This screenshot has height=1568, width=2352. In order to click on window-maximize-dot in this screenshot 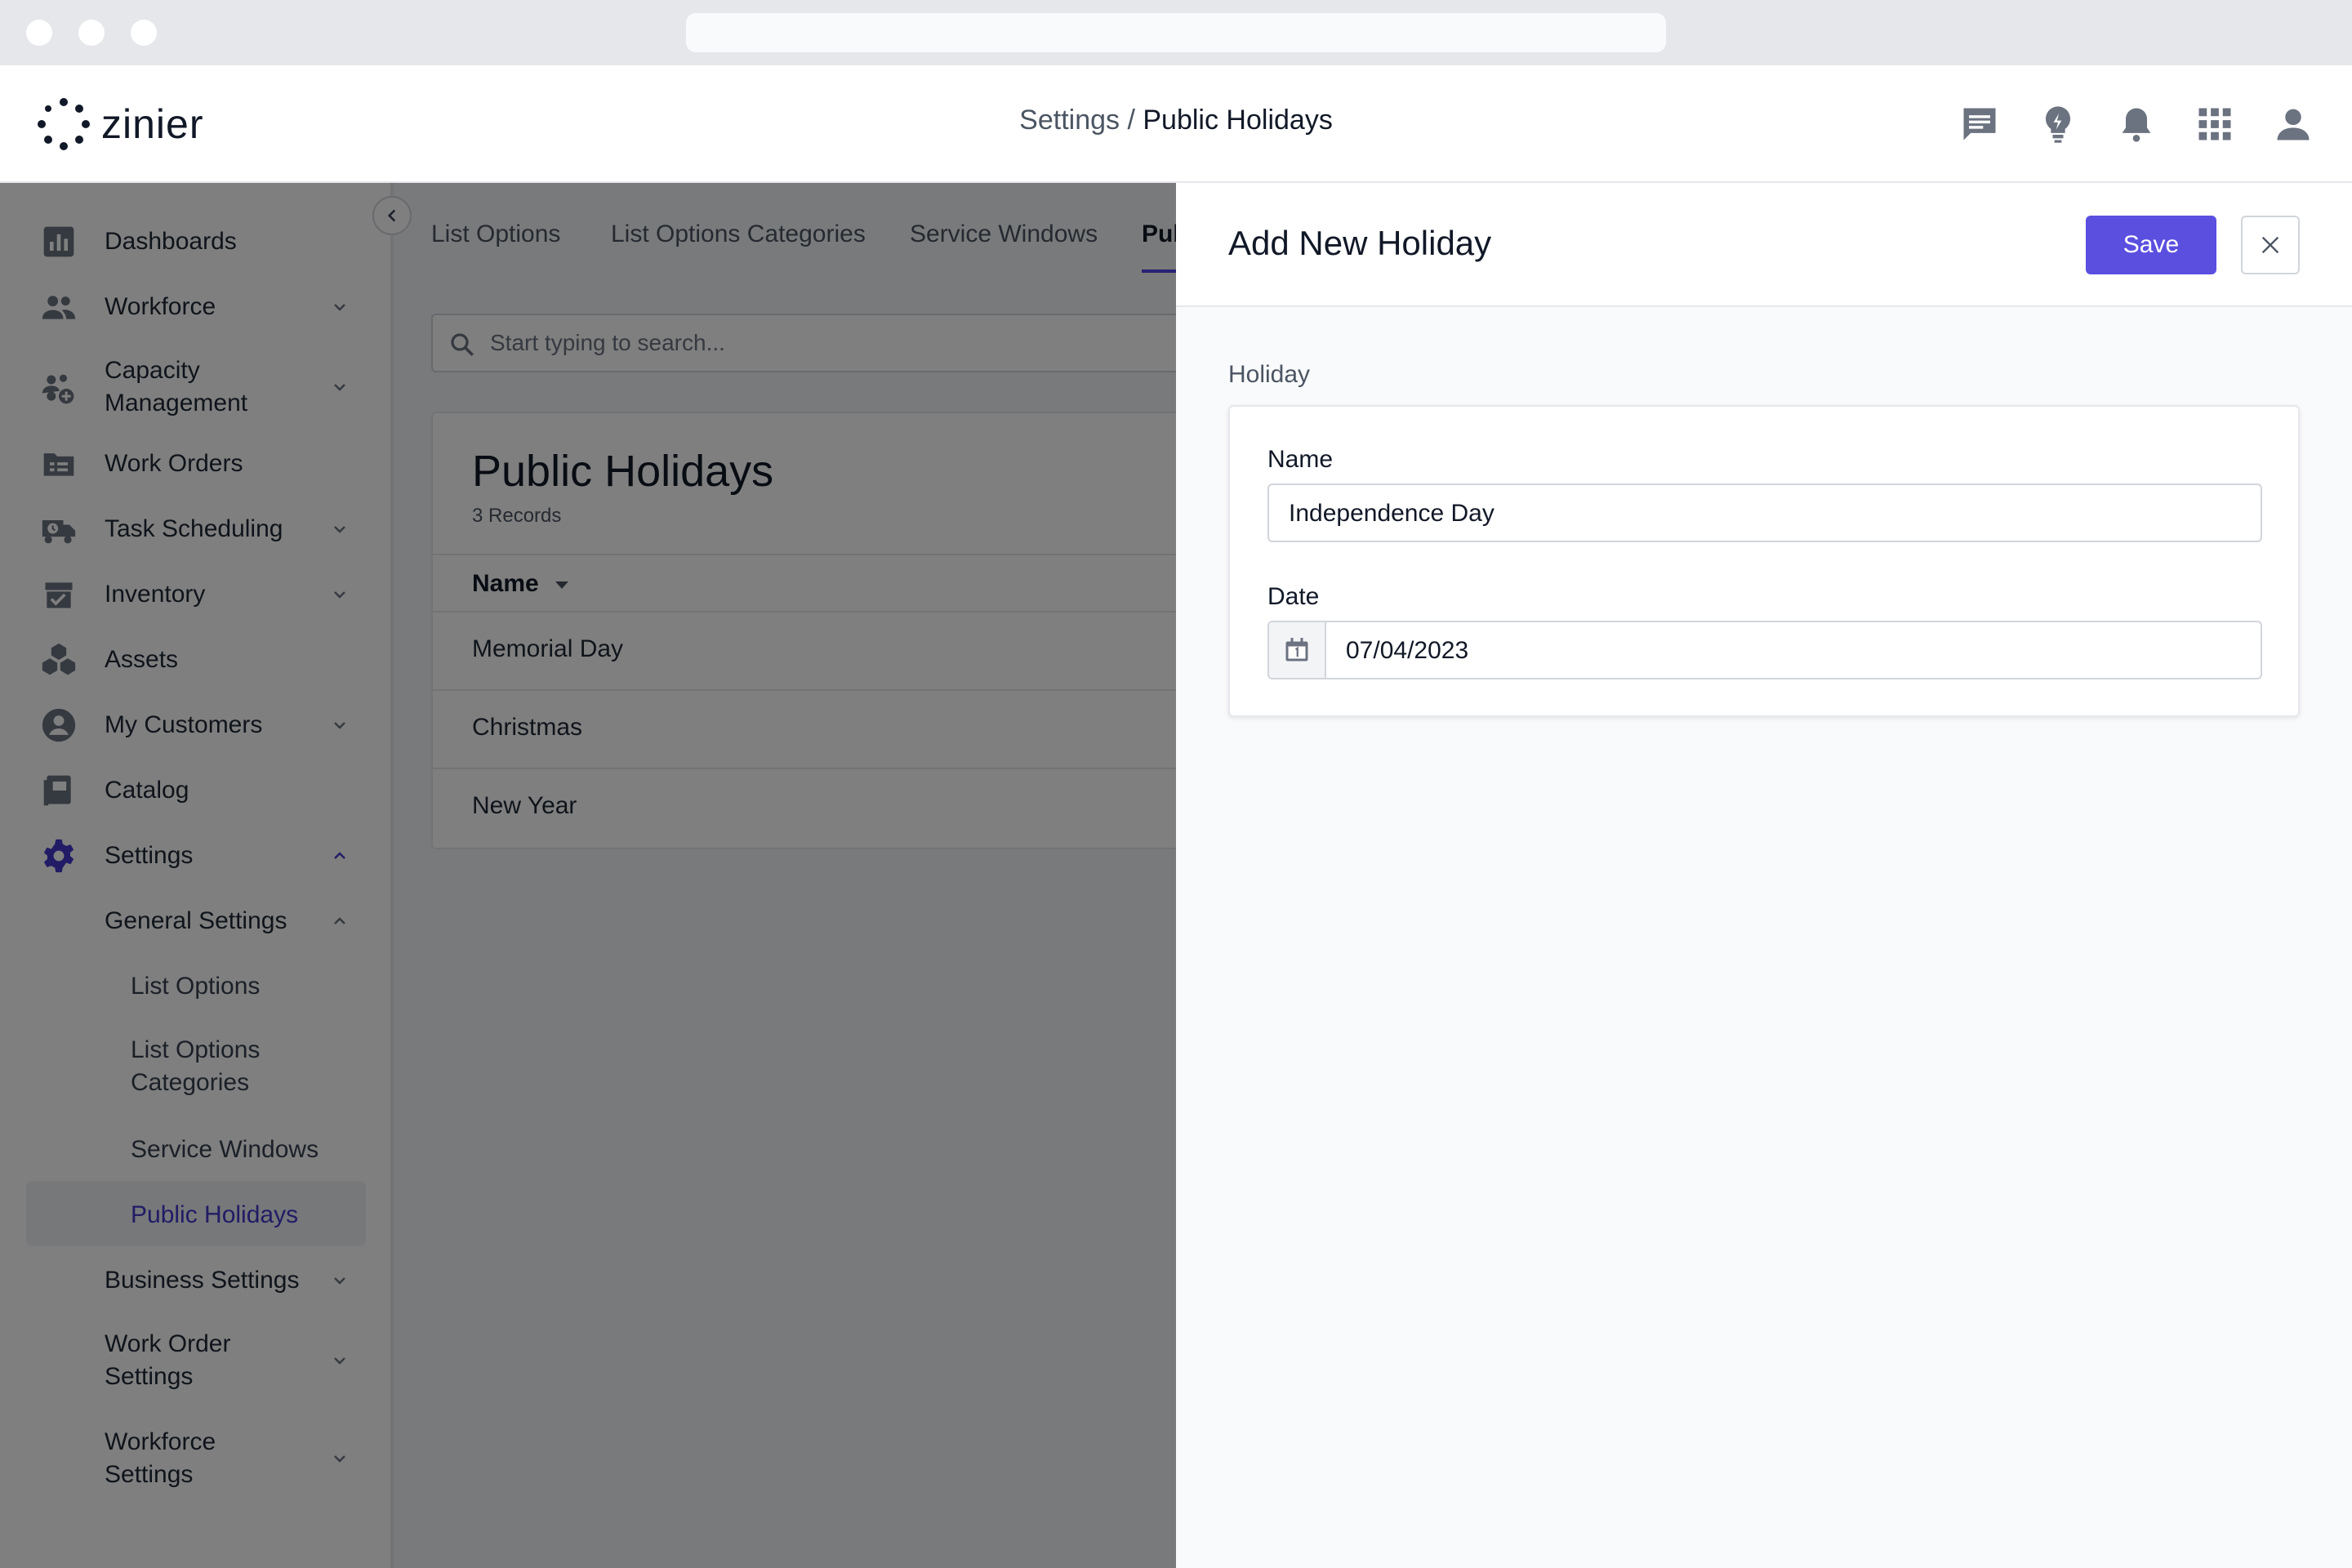, I will do `click(144, 33)`.